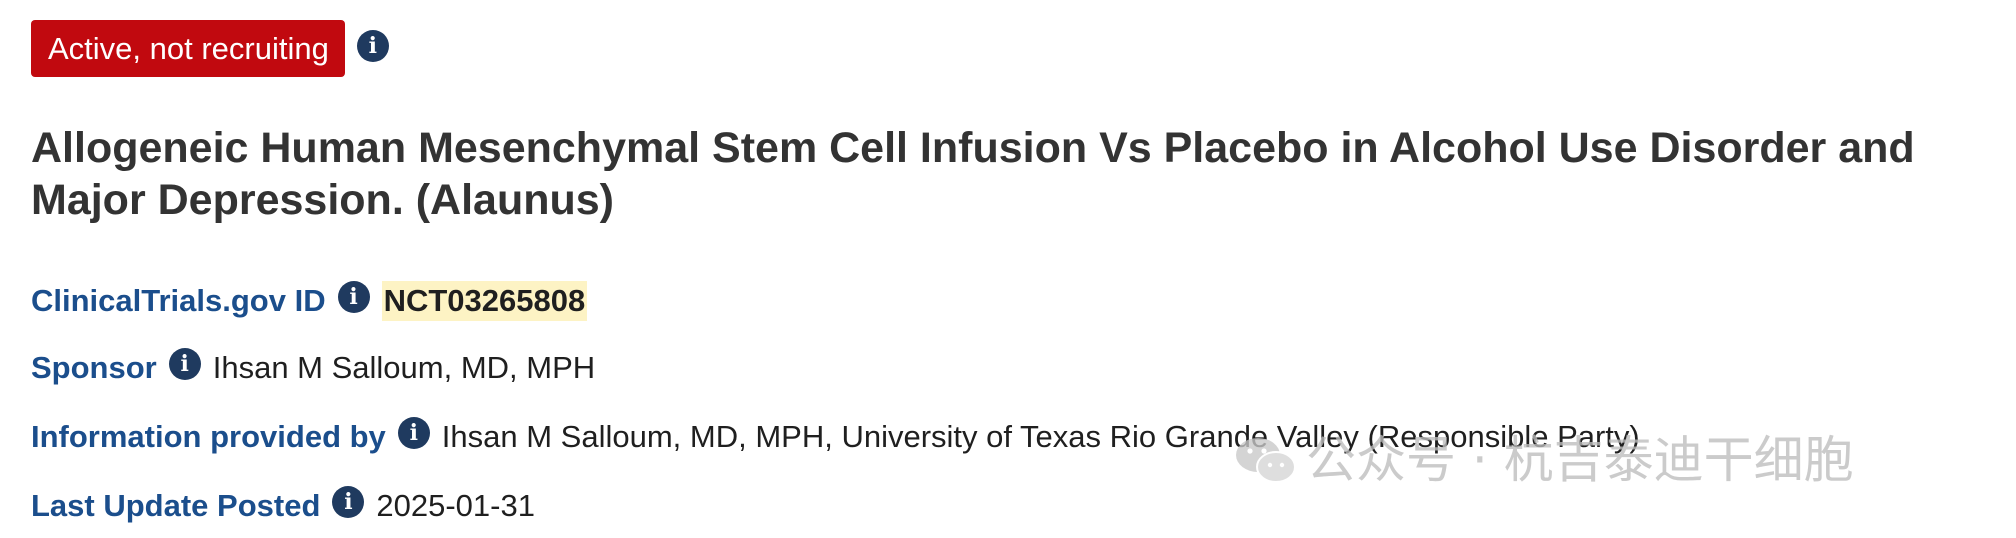 The width and height of the screenshot is (2016, 538). What do you see at coordinates (353, 297) in the screenshot?
I see `clinicaltrials-id-info-icon: i` at bounding box center [353, 297].